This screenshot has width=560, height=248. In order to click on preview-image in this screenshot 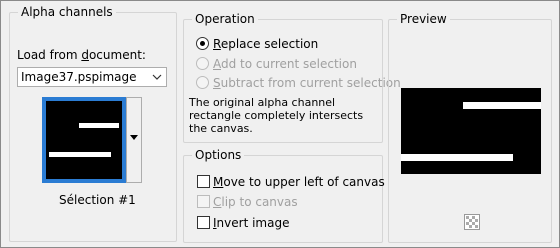, I will do `click(471, 131)`.